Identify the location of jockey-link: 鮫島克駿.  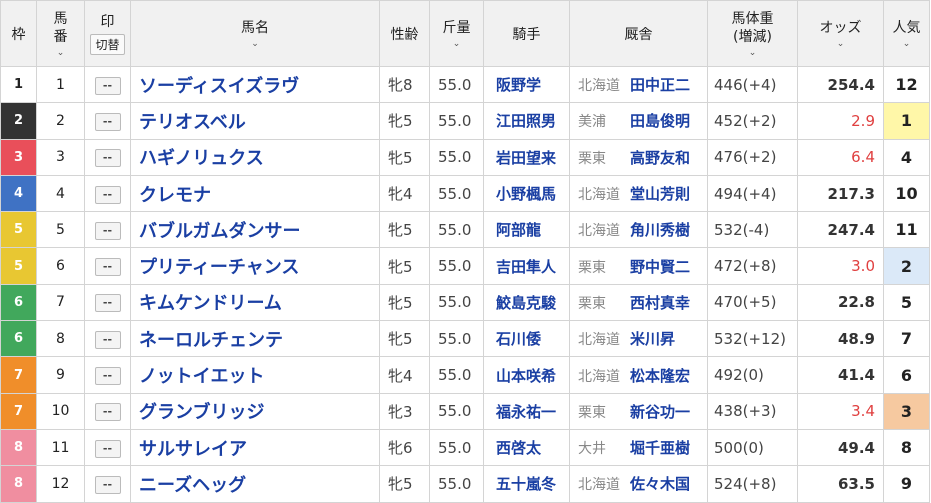
(526, 302).